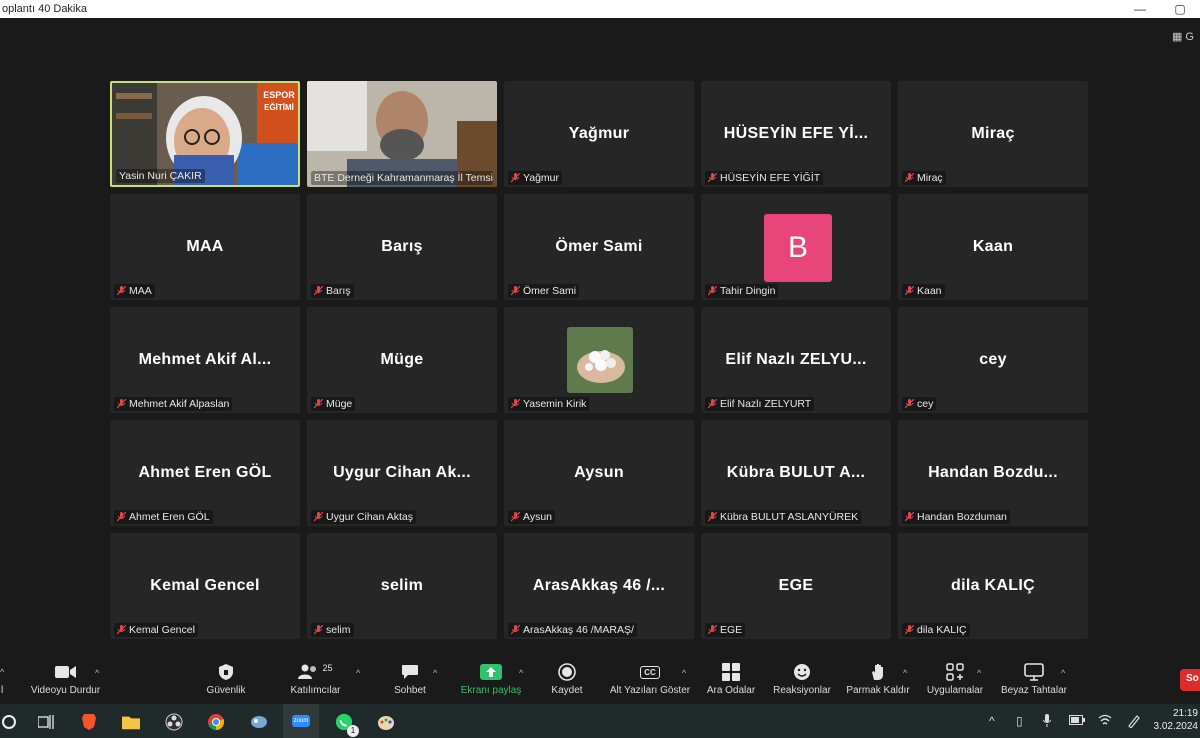 The width and height of the screenshot is (1200, 738). Describe the element at coordinates (226, 672) in the screenshot. I see `shield-icon` at that location.